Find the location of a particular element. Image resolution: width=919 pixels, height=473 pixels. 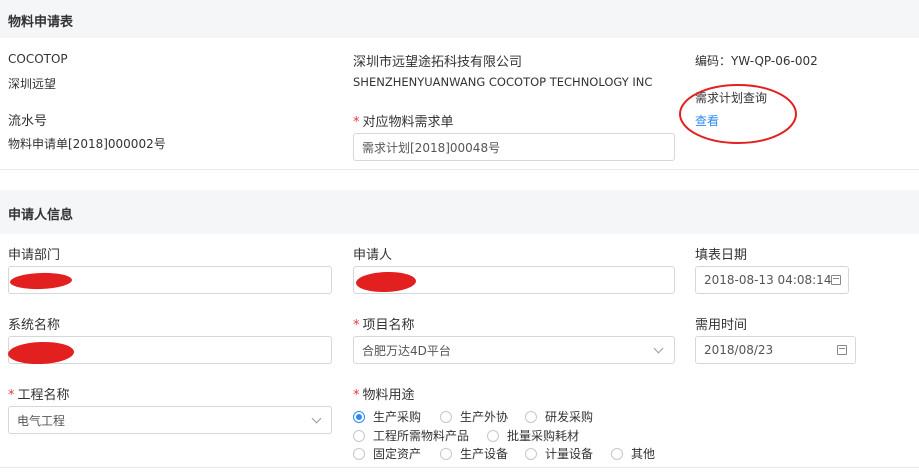

company-full-en: SHENZHENYUANWANG COCOTOP TECHNOLOGY INC is located at coordinates (503, 82).